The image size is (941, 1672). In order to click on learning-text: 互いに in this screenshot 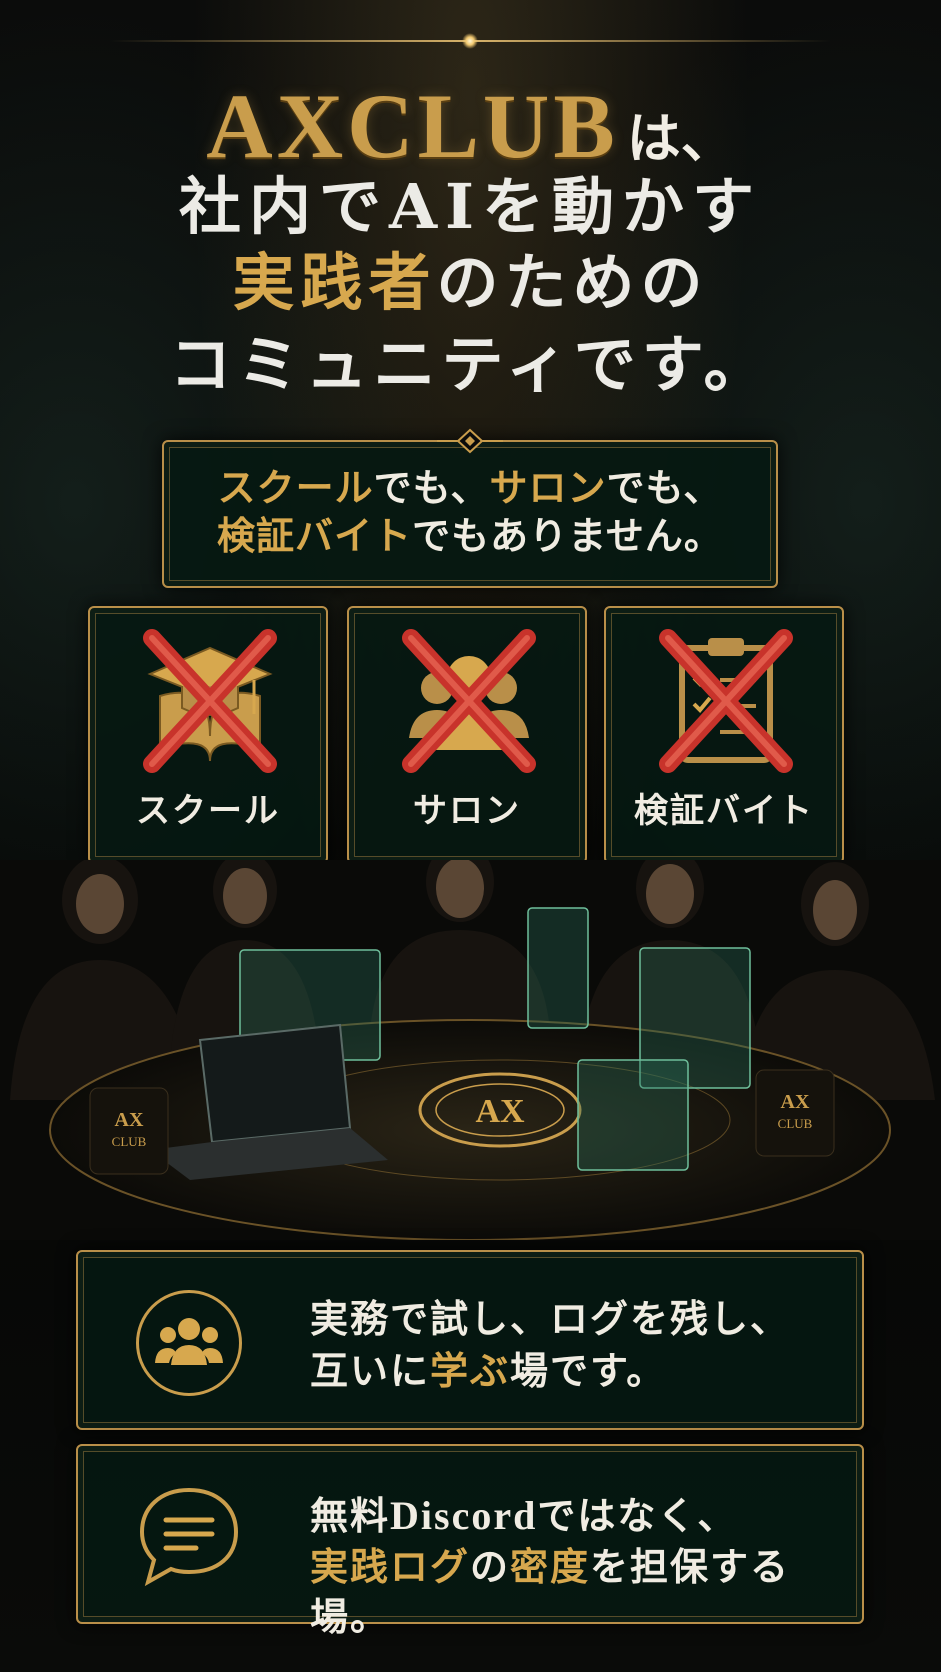, I will do `click(370, 1370)`.